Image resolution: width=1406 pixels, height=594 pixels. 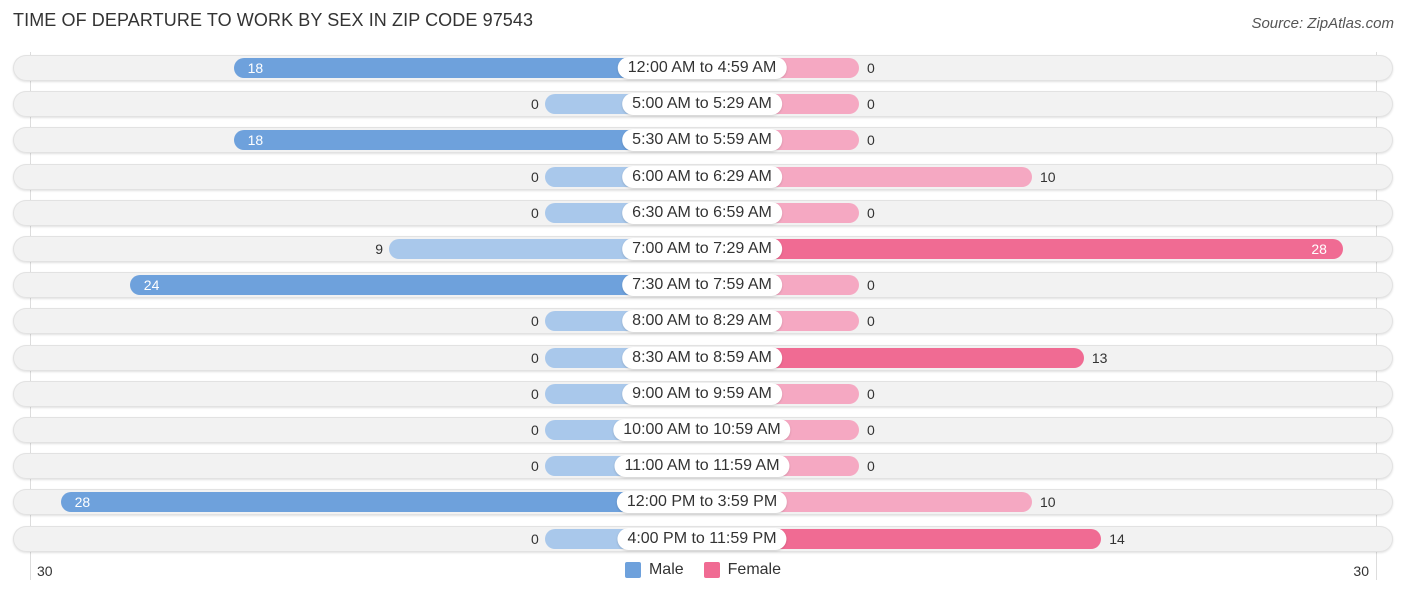 I want to click on value-label-male: 28, so click(x=82, y=502).